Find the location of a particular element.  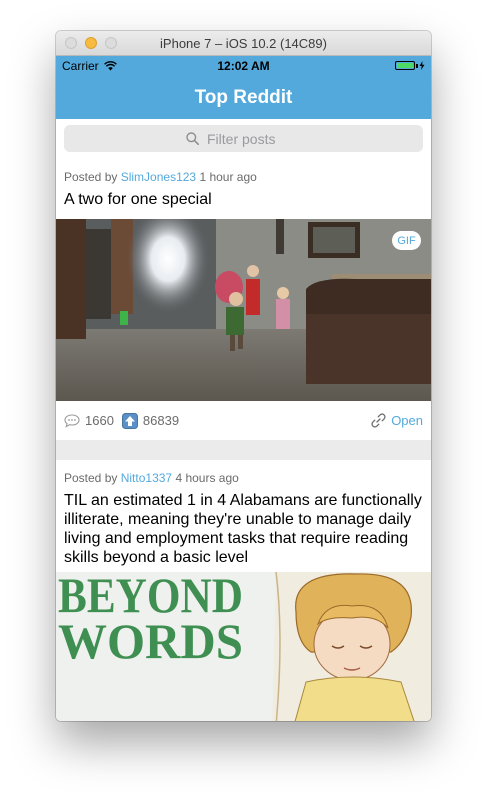

post-meta: Posted by SlimJones123 1 hour ago is located at coordinates (243, 171).